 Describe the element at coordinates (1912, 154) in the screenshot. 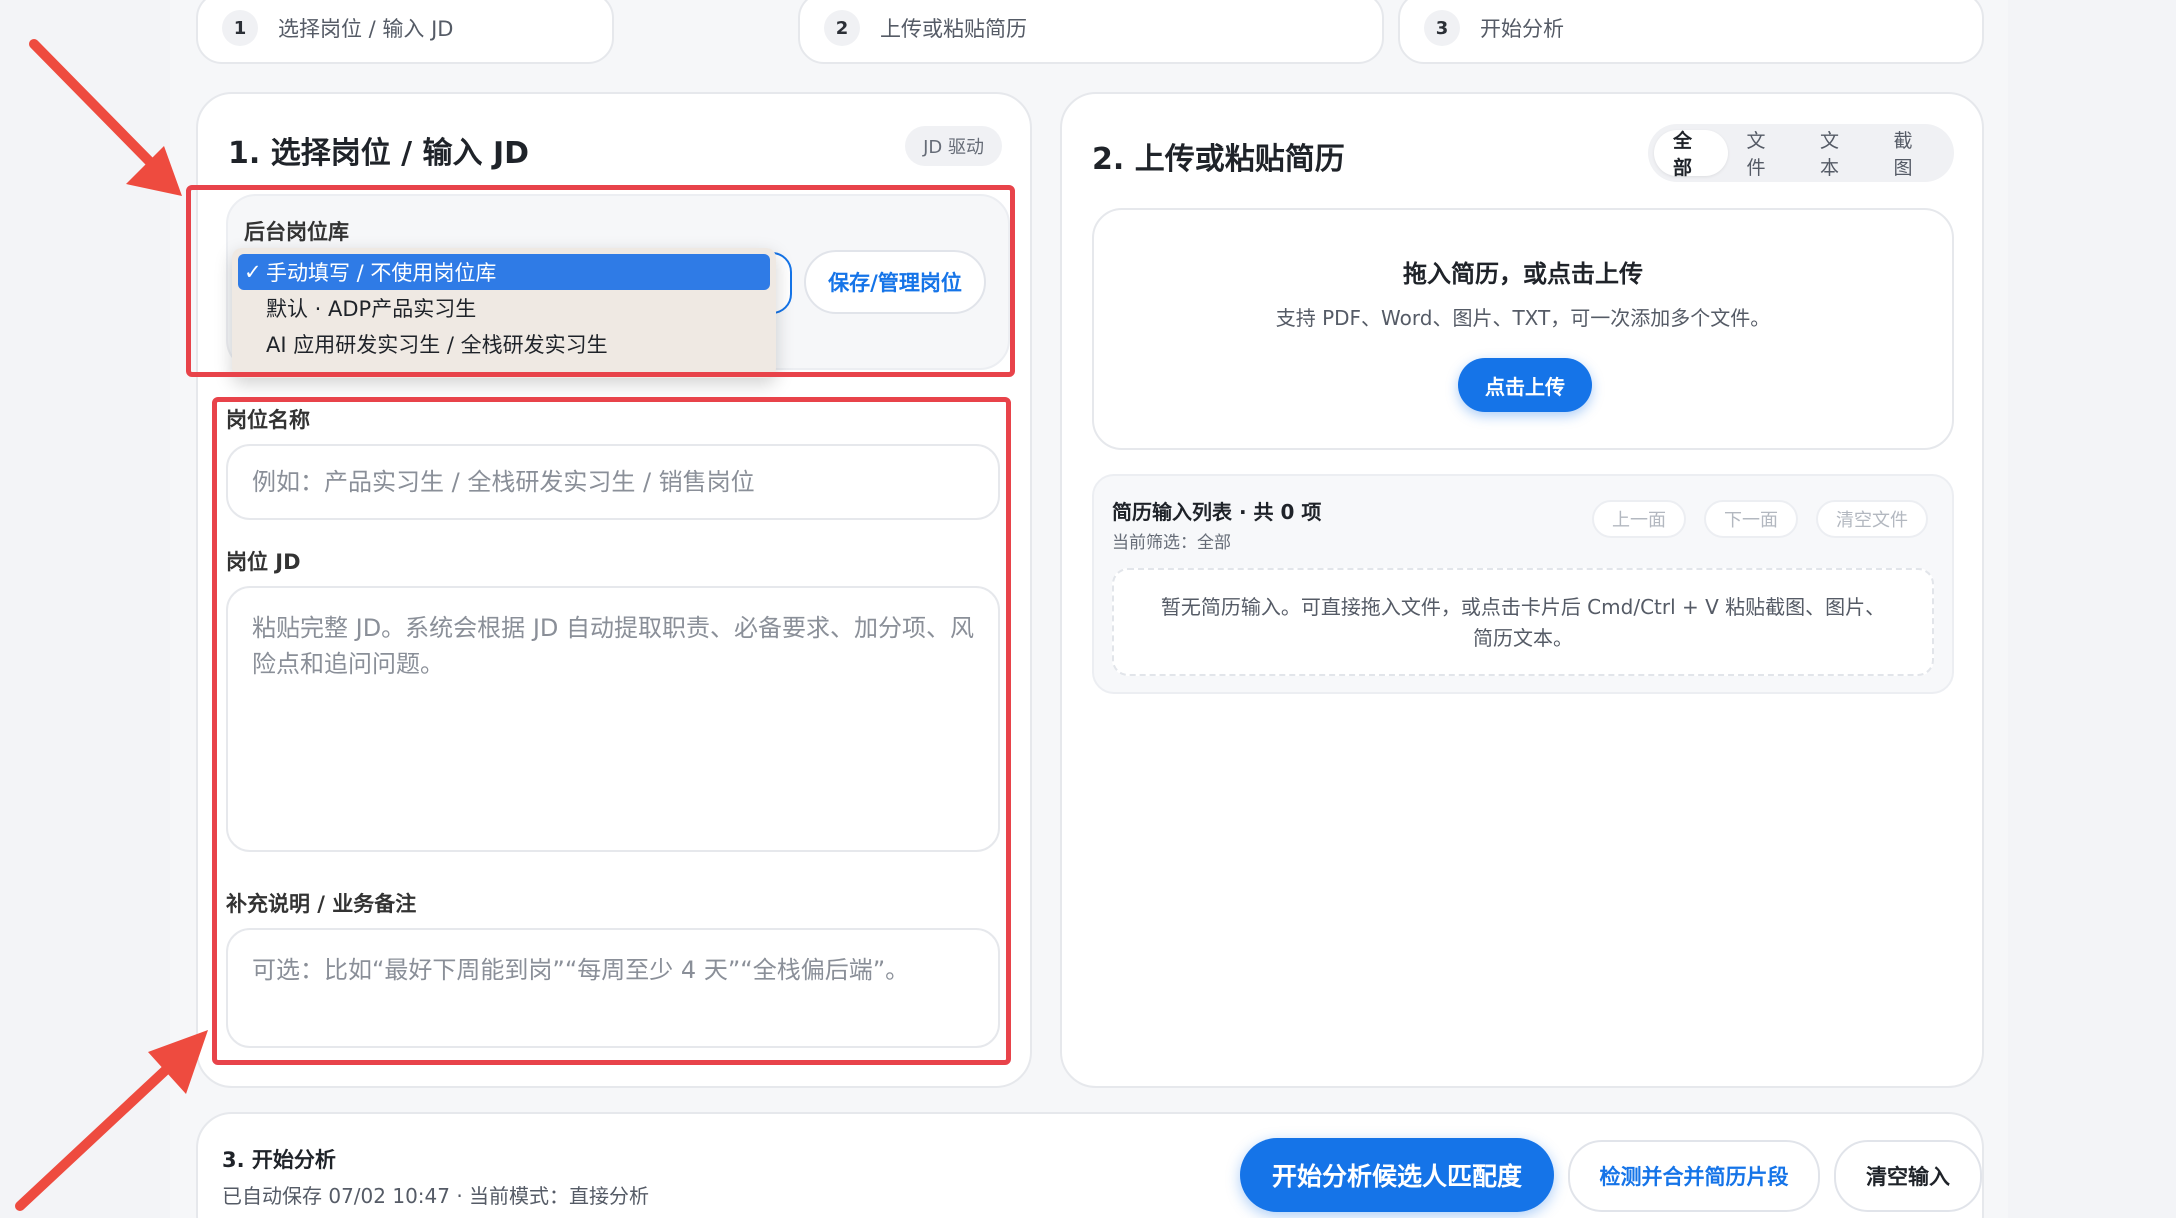

I see `filter-tab-screenshot: 截图` at that location.